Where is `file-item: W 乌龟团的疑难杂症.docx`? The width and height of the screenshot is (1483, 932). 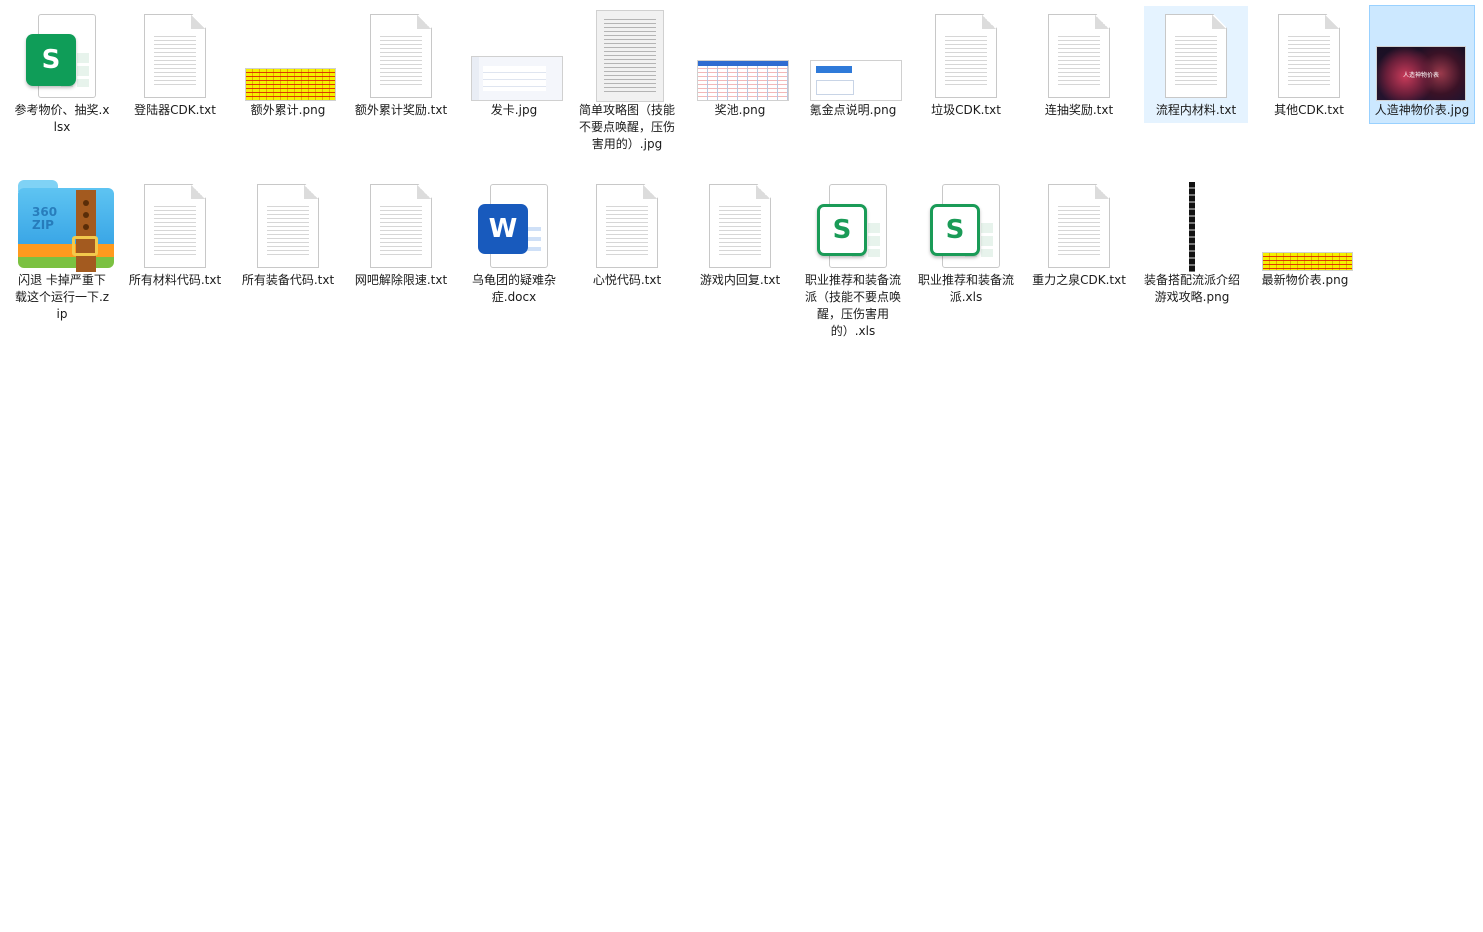
file-item: W 乌龟团的疑难杂症.docx is located at coordinates (514, 243).